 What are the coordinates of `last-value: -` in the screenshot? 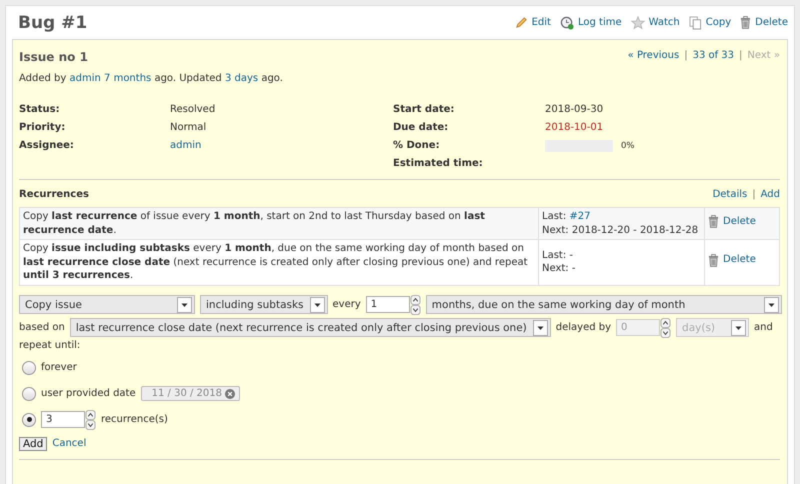 It's located at (571, 255).